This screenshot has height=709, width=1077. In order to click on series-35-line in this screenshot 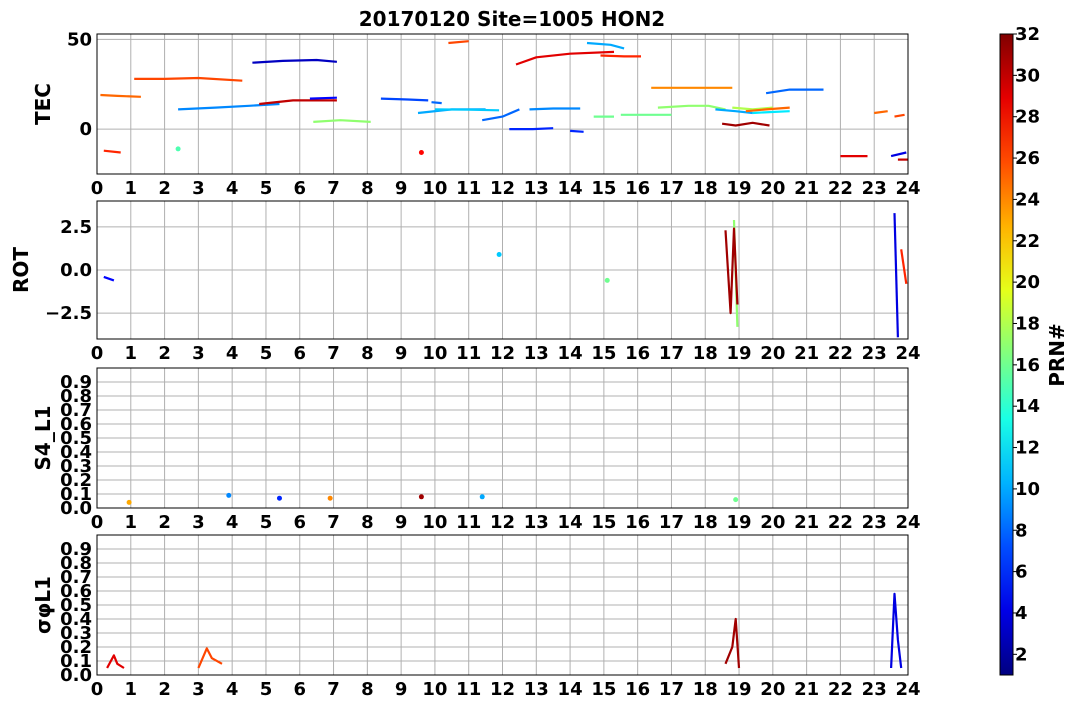, I will do `click(899, 115)`.